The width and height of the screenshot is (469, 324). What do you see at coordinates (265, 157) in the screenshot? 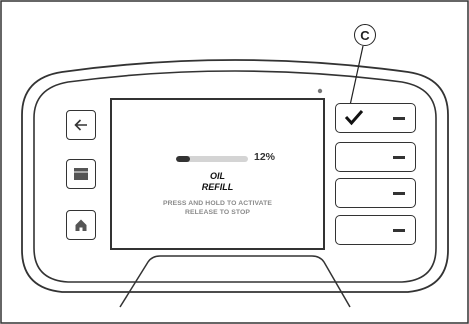
I see `progress-percent: 12%` at bounding box center [265, 157].